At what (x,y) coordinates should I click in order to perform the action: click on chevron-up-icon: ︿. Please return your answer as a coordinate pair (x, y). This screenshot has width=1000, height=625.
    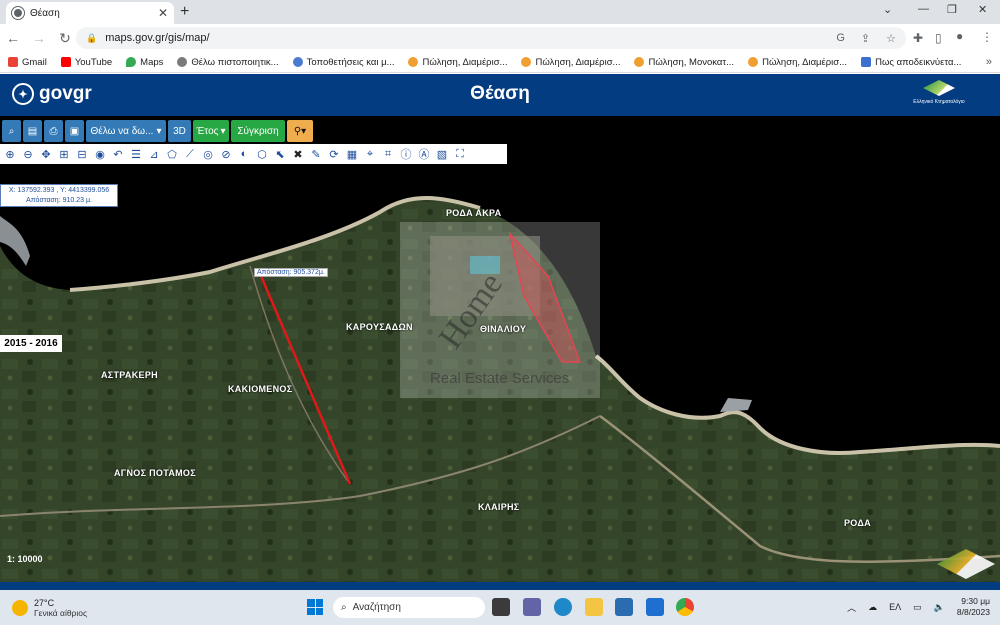
    Looking at the image, I should click on (851, 607).